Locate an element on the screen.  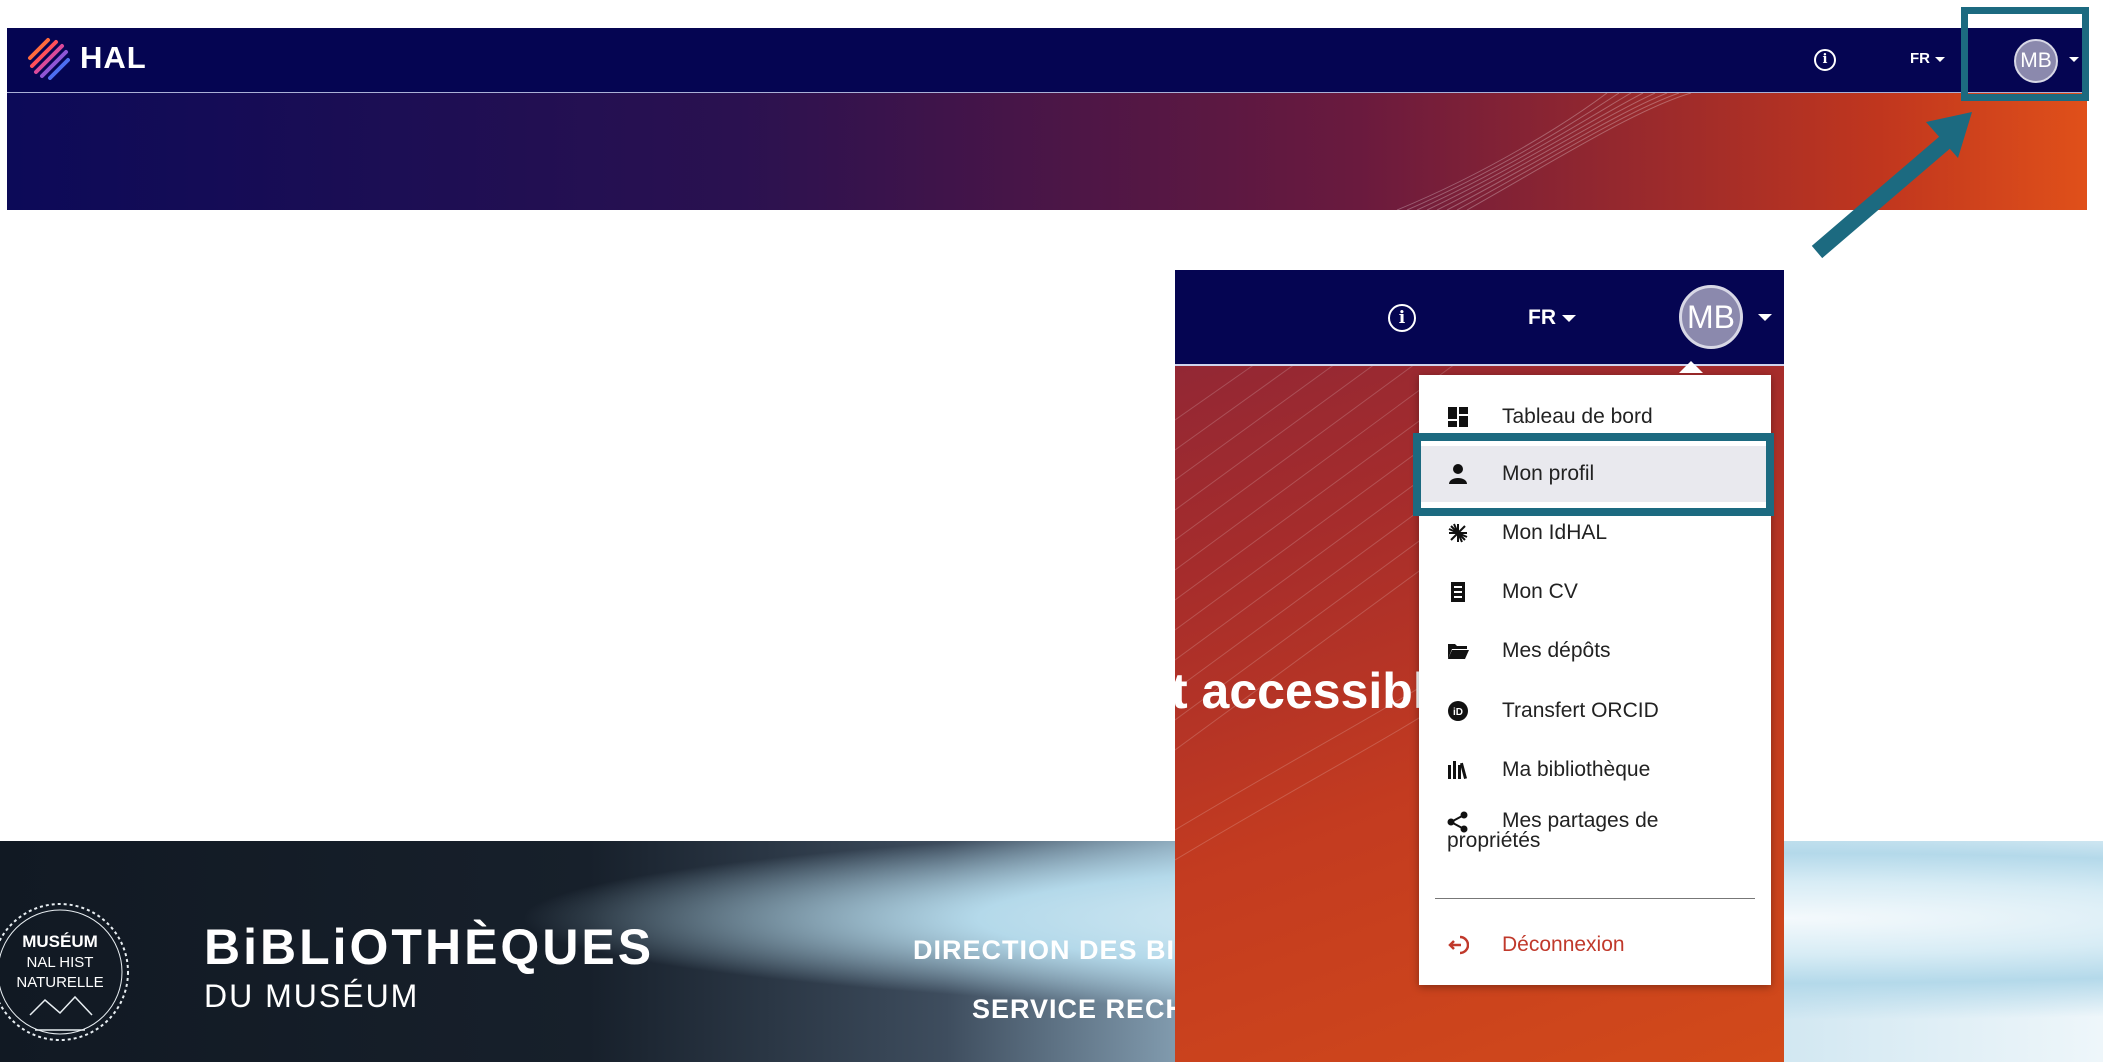
service-text: SERVICE RECH is located at coordinates (1079, 1009).